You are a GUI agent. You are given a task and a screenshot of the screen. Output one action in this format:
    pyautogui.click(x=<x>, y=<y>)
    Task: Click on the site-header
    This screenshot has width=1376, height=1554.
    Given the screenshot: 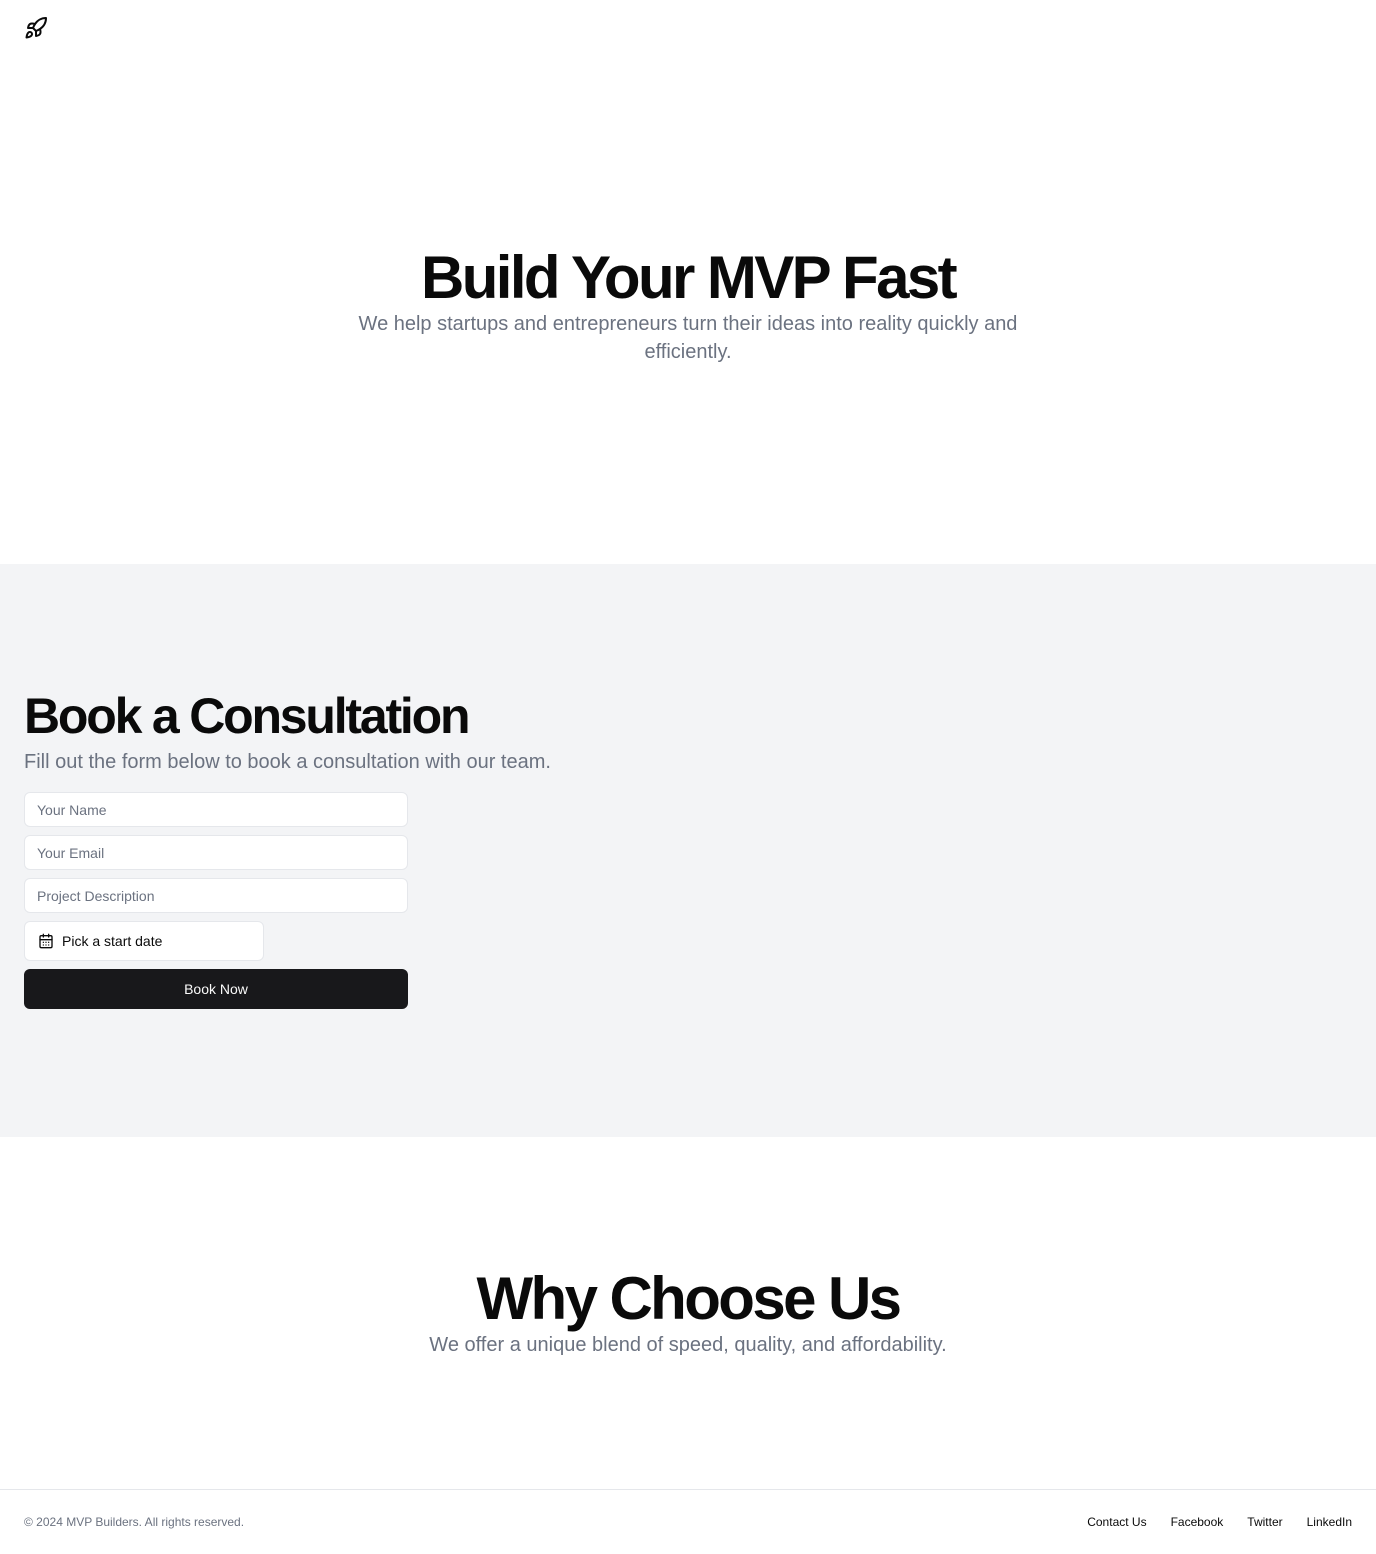 What is the action you would take?
    pyautogui.click(x=688, y=28)
    